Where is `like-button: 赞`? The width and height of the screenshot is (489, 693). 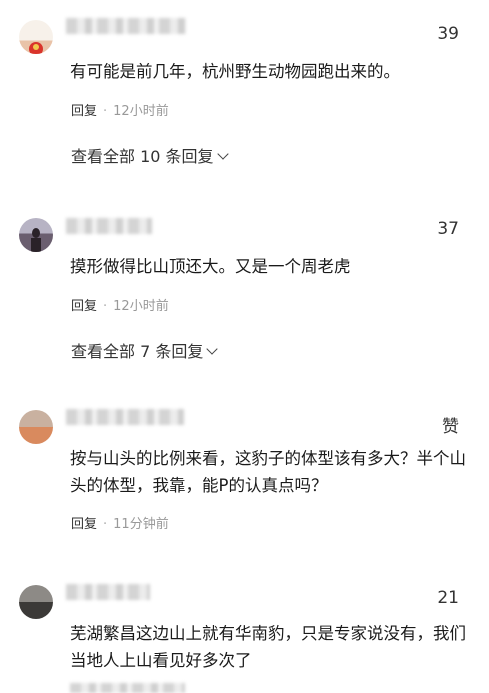 like-button: 赞 is located at coordinates (450, 424).